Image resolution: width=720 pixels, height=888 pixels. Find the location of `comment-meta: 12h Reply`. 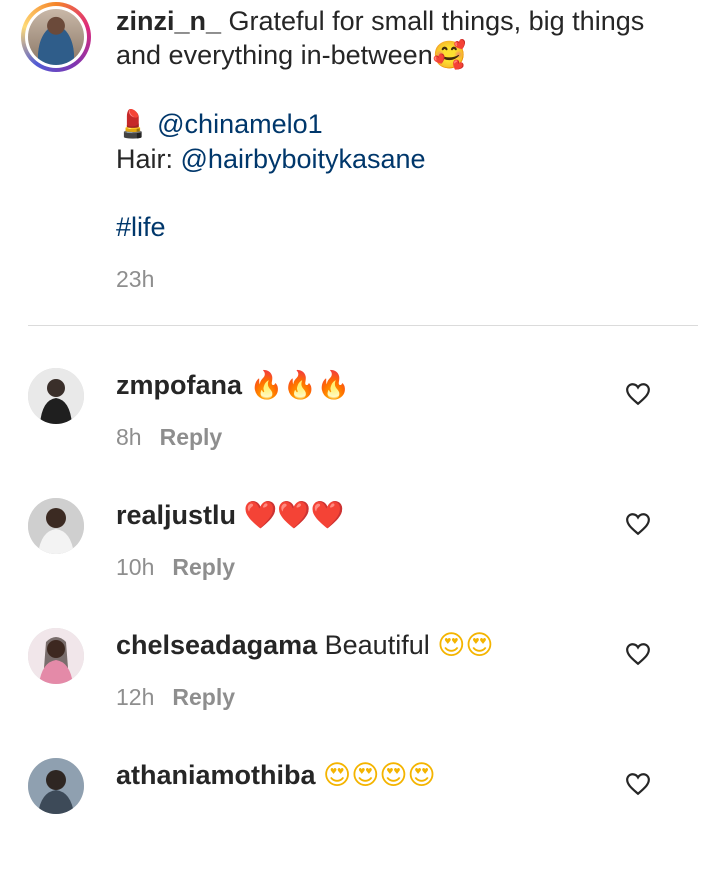

comment-meta: 12h Reply is located at coordinates (175, 697).